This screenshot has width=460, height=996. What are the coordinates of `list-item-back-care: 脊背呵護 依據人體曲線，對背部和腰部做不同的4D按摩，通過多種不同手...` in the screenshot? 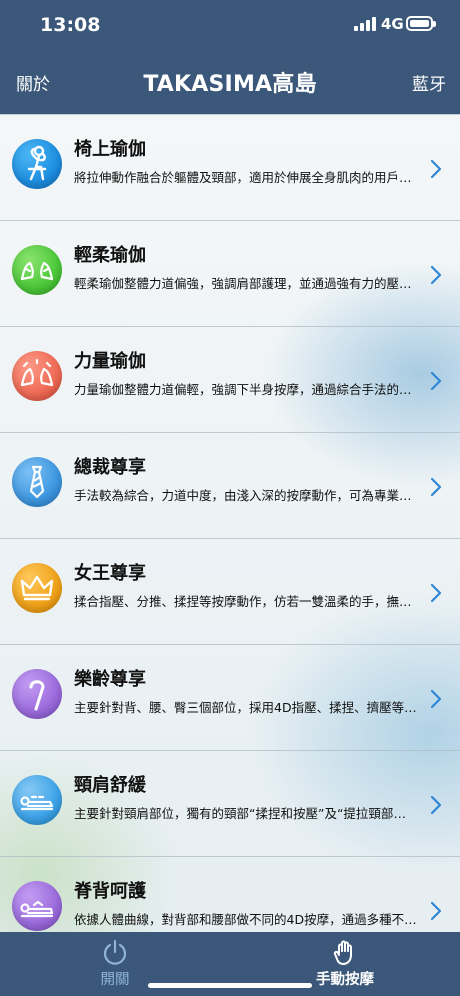 It's located at (230, 894).